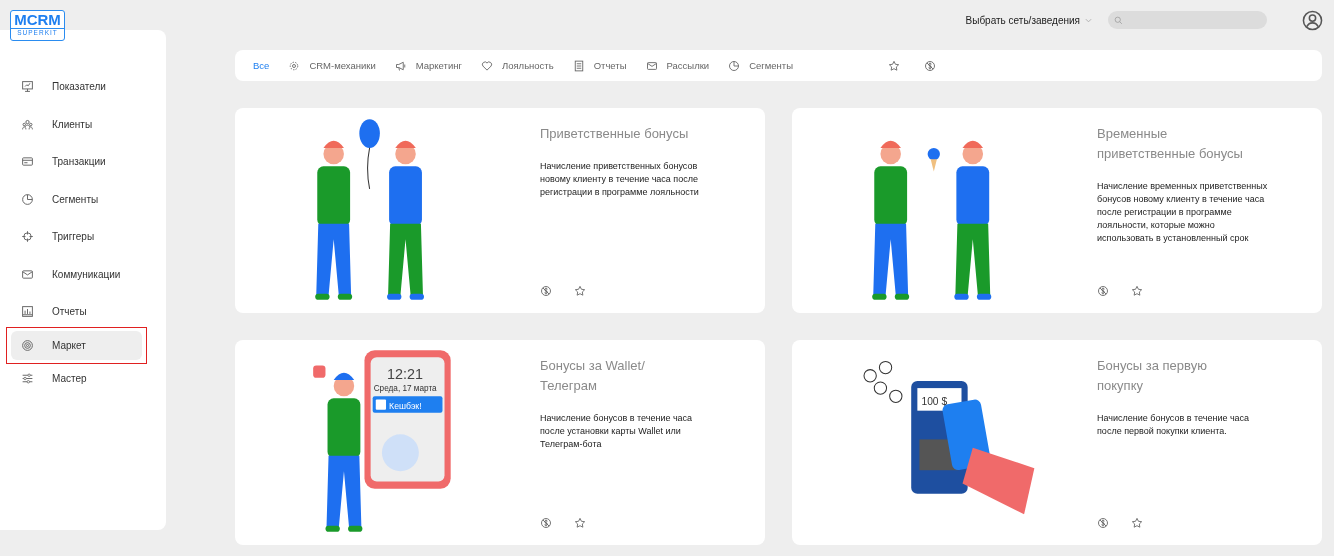 The width and height of the screenshot is (1334, 556). What do you see at coordinates (578, 65) in the screenshot?
I see `document-icon` at bounding box center [578, 65].